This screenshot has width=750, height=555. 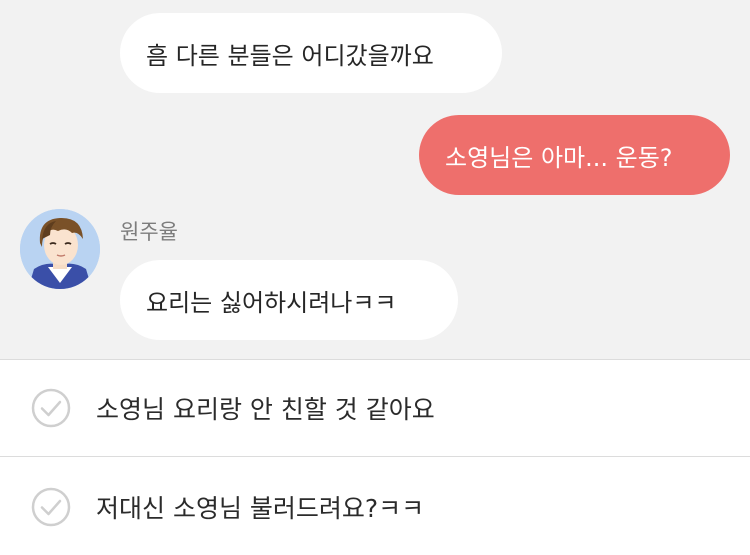 I want to click on reply-choice-label: 소영님 요리랑 안 친할 것 같아요, so click(x=265, y=409).